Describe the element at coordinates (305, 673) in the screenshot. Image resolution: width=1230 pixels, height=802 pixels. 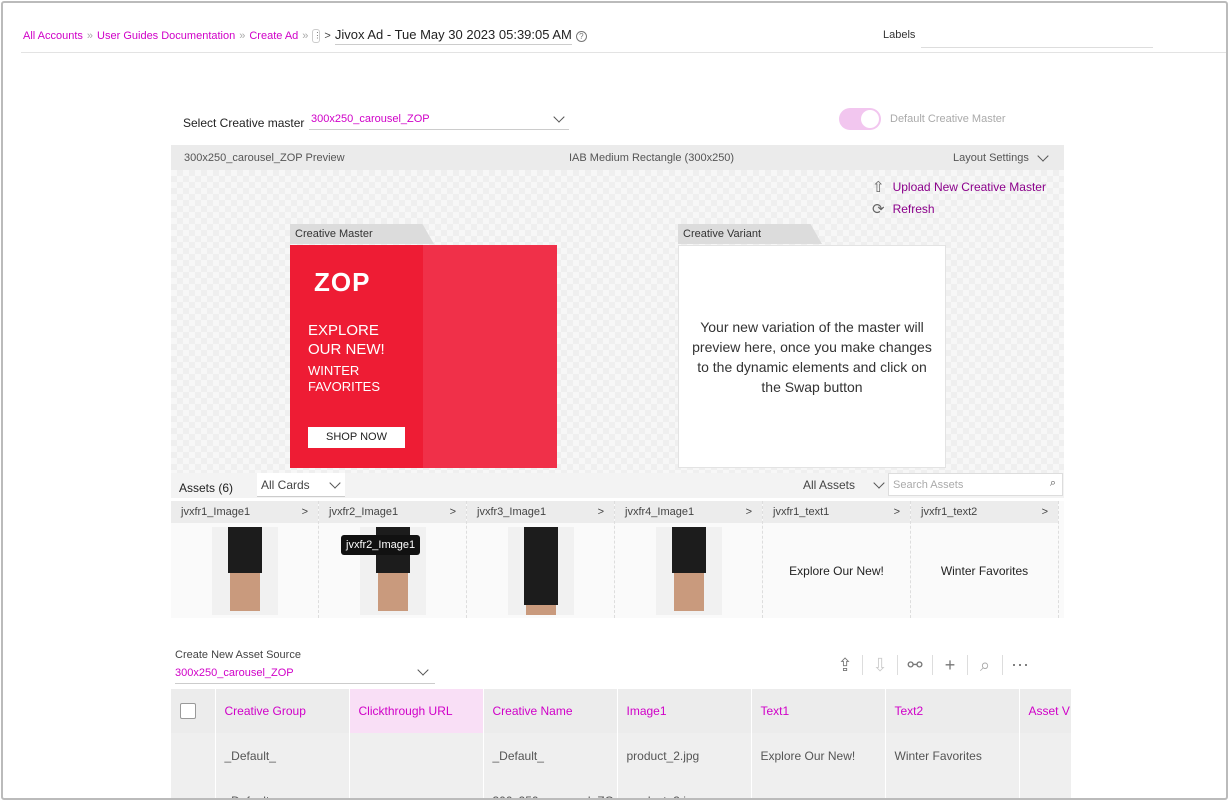
I see `asset-source-select: 300x250_carousel_ZOP` at that location.